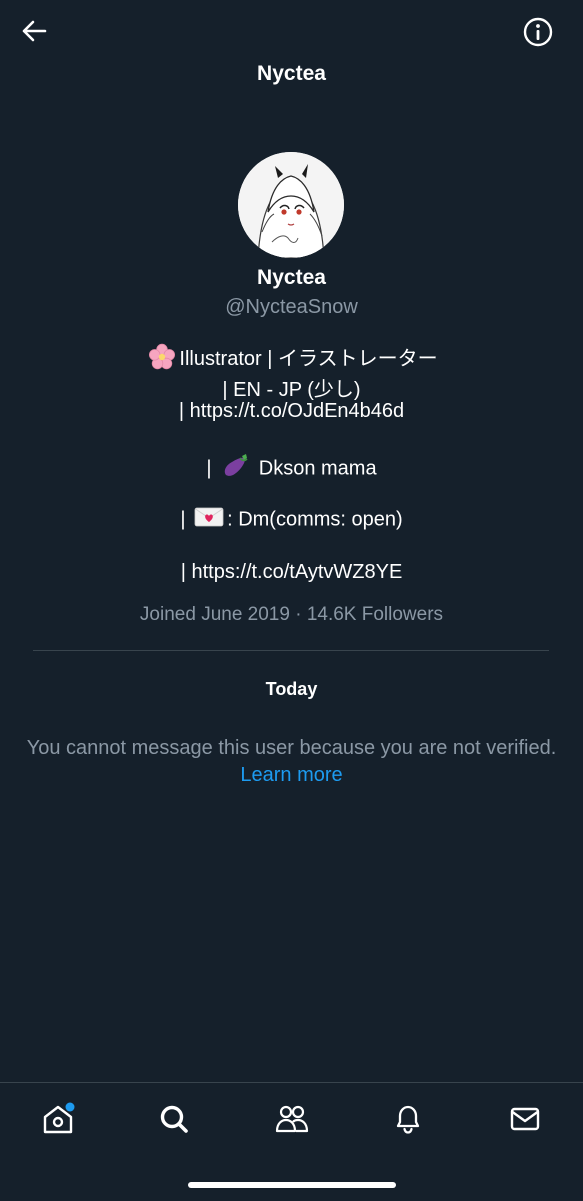 Image resolution: width=583 pixels, height=1201 pixels. What do you see at coordinates (291, 689) in the screenshot?
I see `day-separator: Today` at bounding box center [291, 689].